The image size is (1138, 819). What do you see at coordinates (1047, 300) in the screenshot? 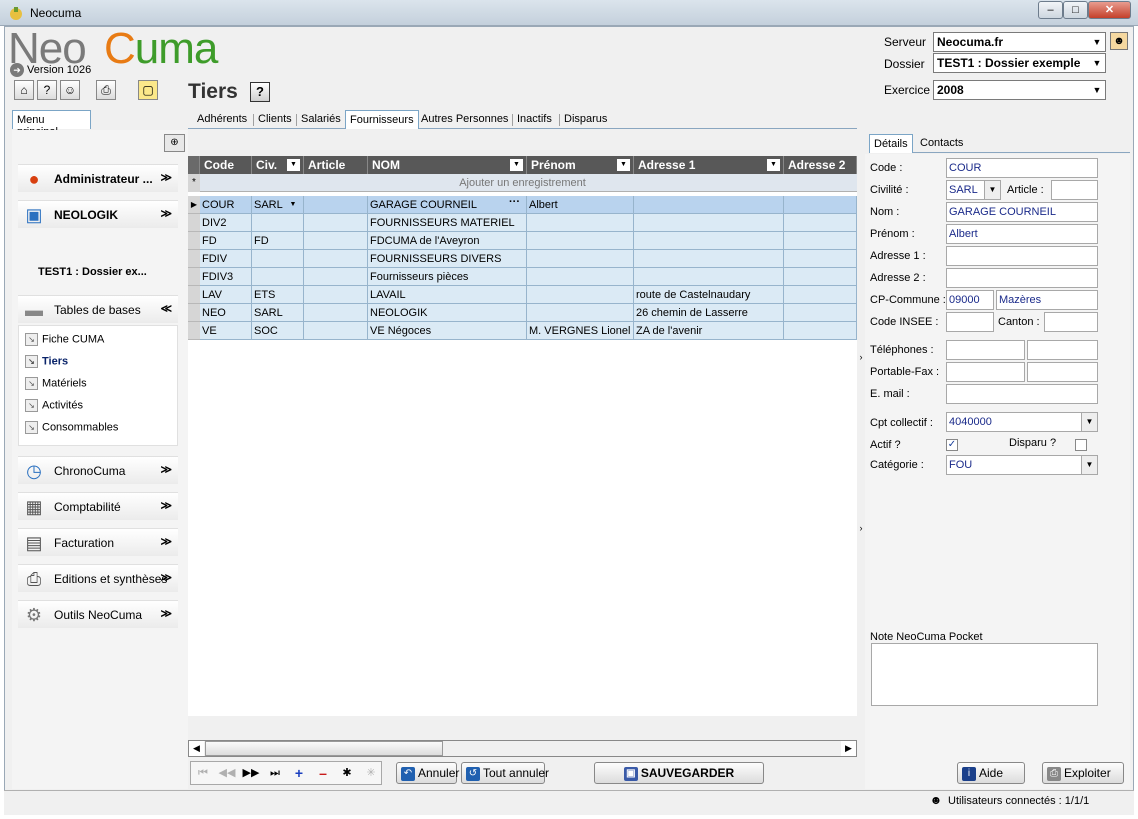
I see `commune-field: Mazères` at bounding box center [1047, 300].